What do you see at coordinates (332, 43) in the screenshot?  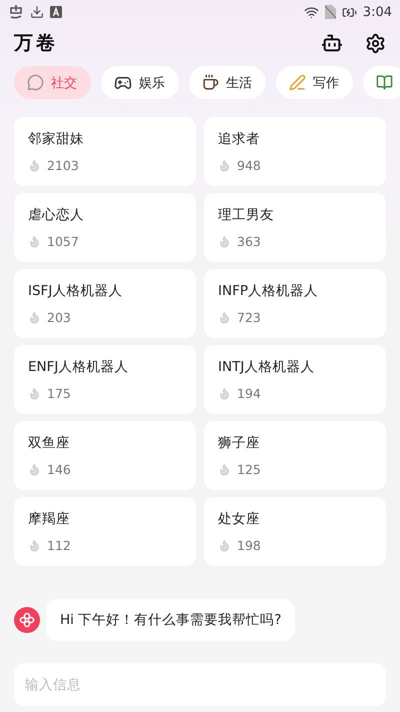 I see `robot-icon` at bounding box center [332, 43].